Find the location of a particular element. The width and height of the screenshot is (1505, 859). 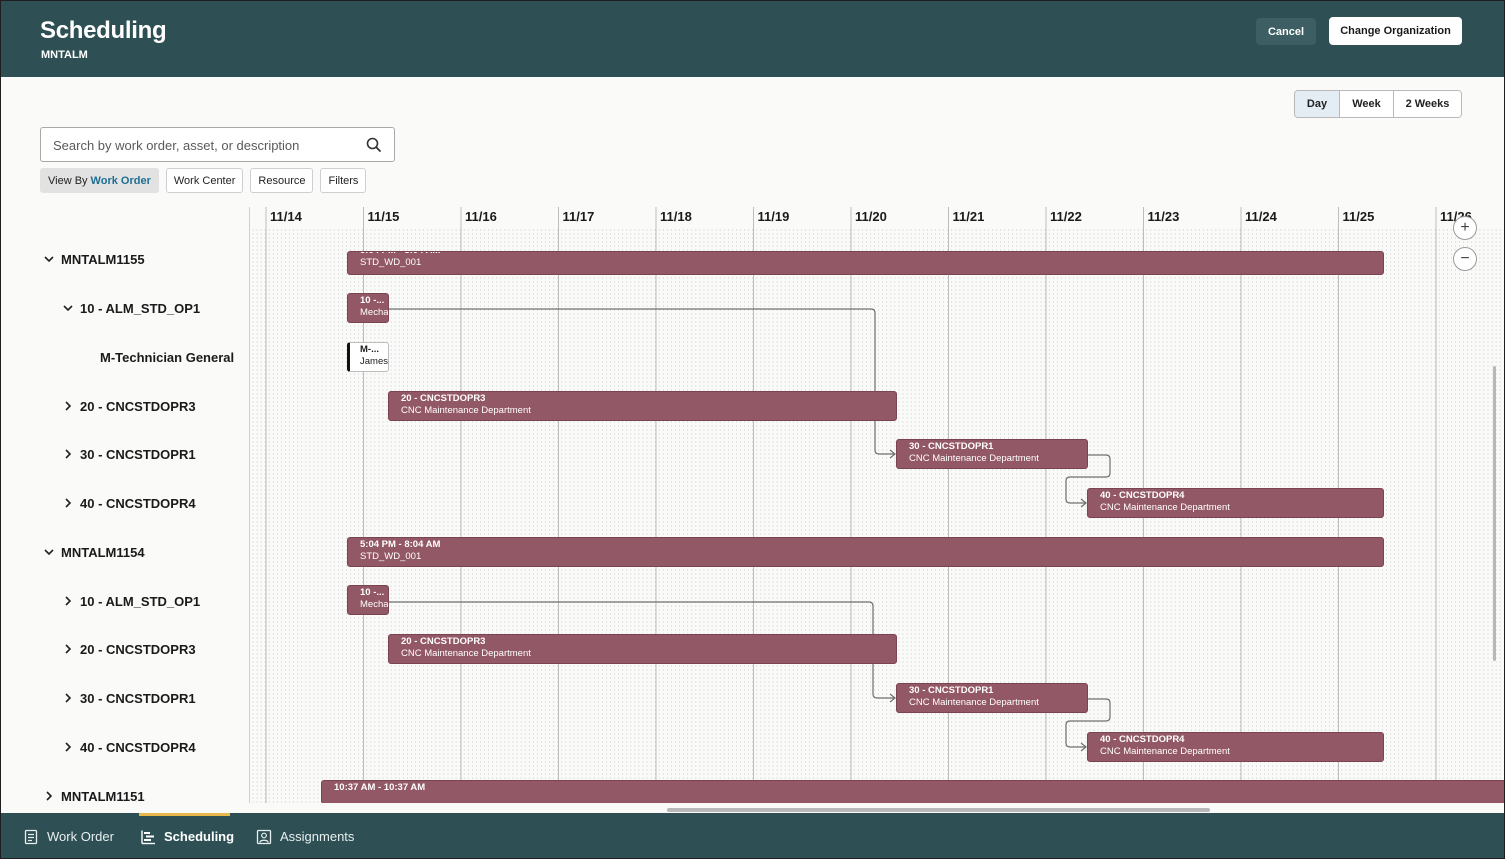

search-box is located at coordinates (217, 144).